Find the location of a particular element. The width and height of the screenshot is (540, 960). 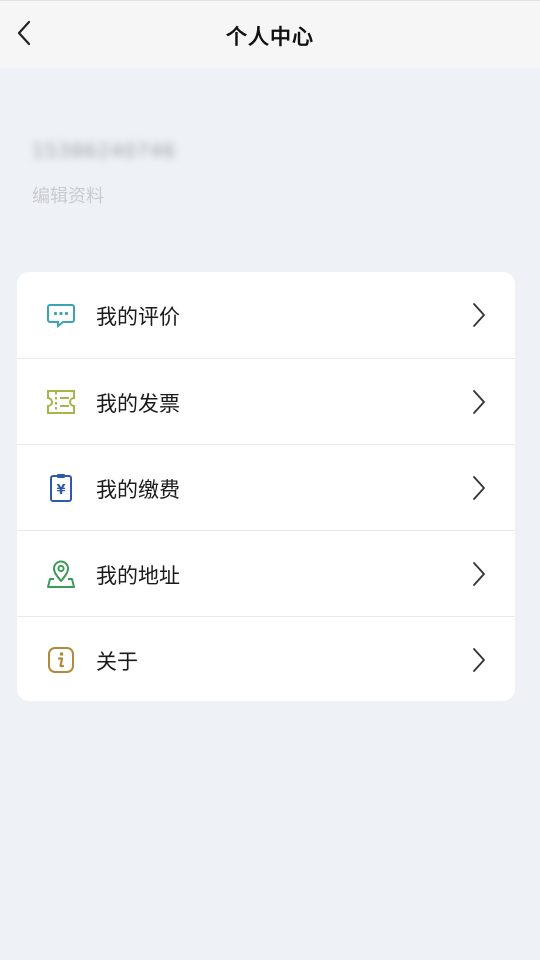

ticket-icon is located at coordinates (61, 402).